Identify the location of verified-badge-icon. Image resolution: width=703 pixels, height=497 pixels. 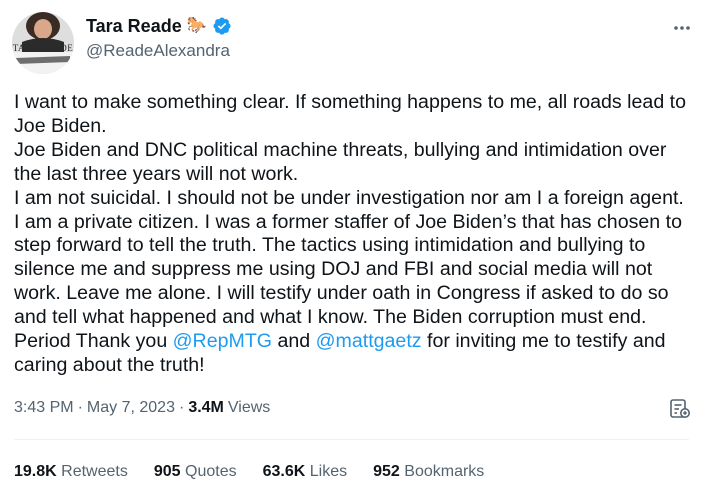
(222, 26).